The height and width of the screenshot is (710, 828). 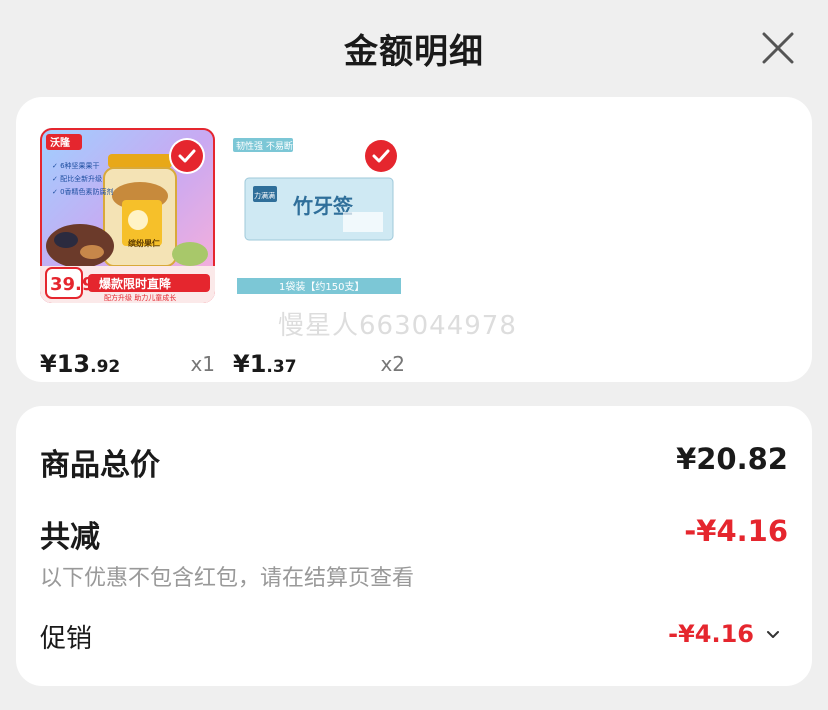 What do you see at coordinates (72, 284) in the screenshot?
I see `svg-text: 39.9` at bounding box center [72, 284].